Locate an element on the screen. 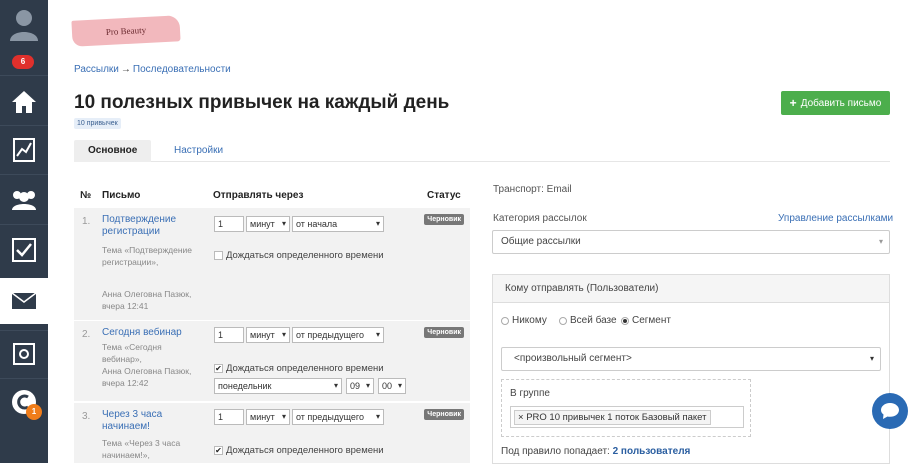 This screenshot has height=464, width=924. logo-text: Pro Beauty is located at coordinates (126, 31).